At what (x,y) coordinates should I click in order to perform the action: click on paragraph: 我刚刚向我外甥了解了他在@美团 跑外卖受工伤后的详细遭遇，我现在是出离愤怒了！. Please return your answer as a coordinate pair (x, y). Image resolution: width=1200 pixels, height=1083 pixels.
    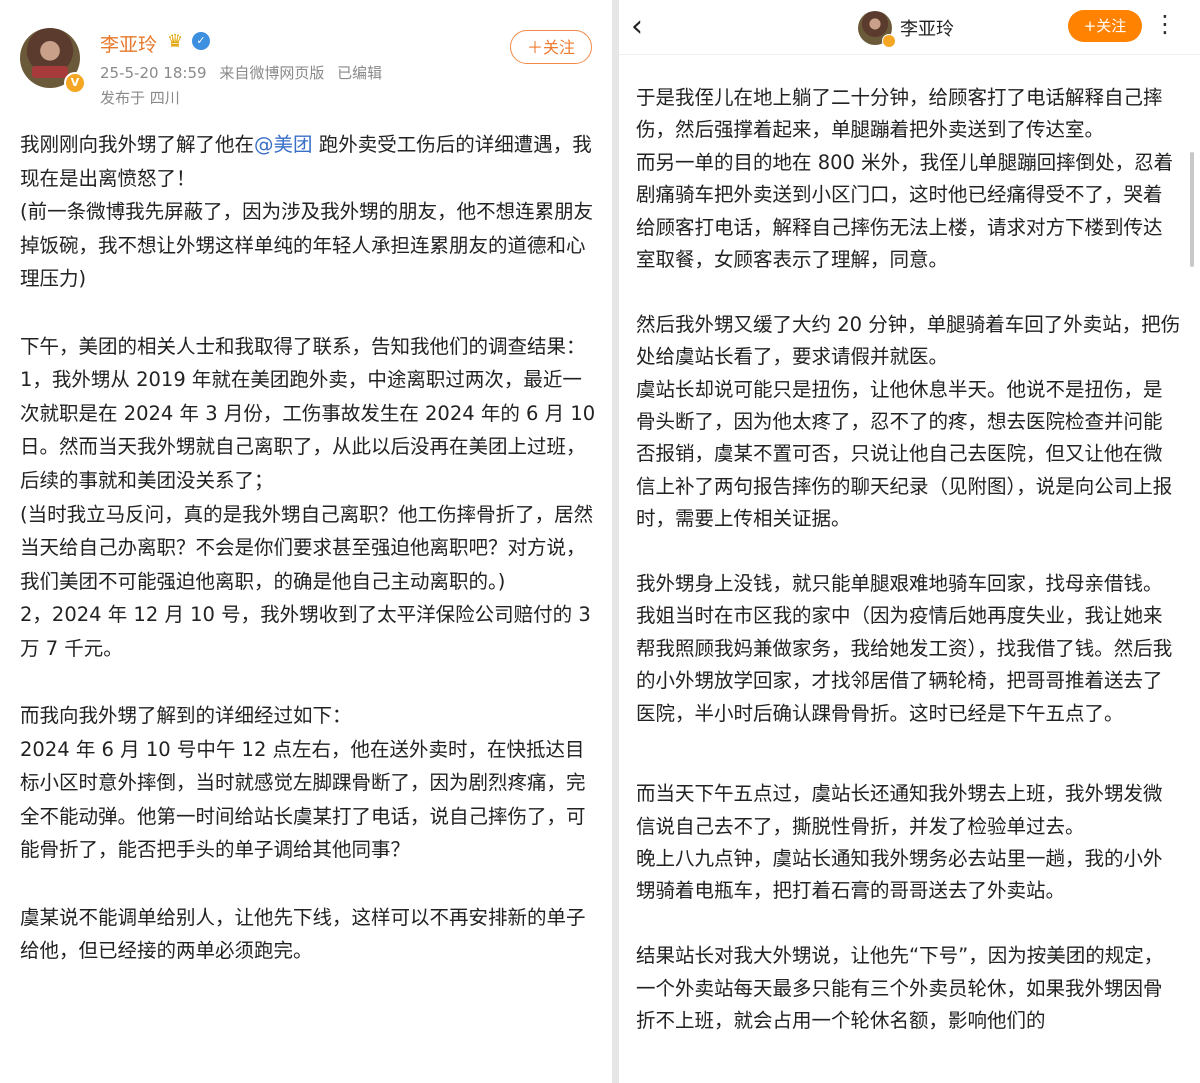
    Looking at the image, I should click on (306, 161).